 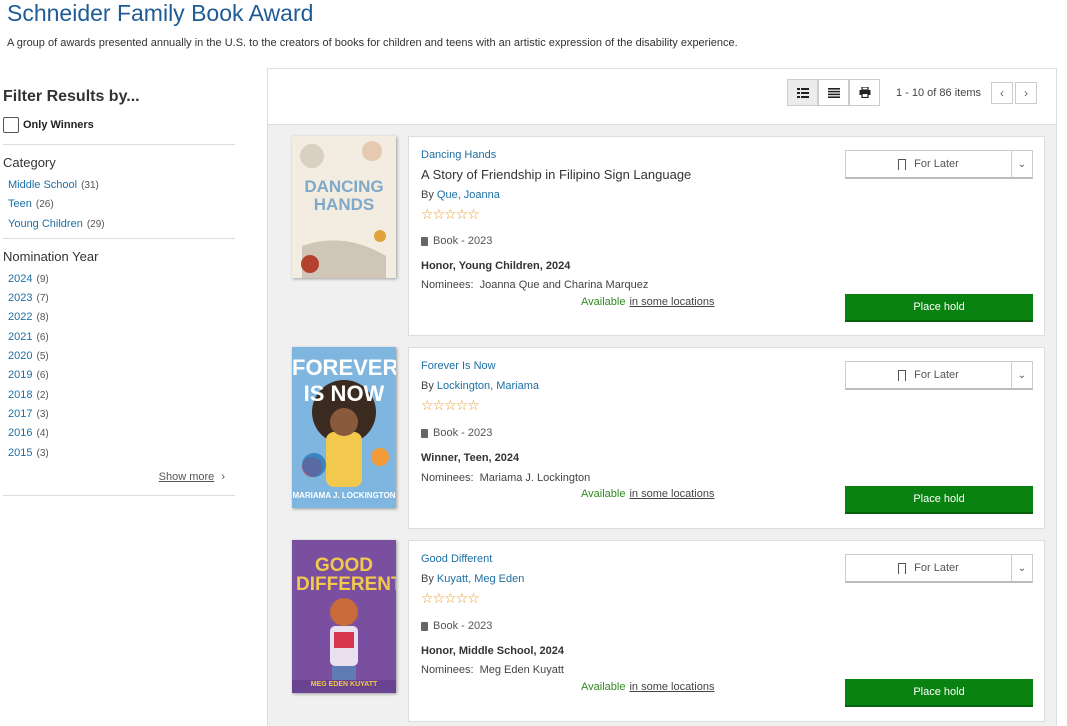 I want to click on previous-page-button: ‹, so click(x=1002, y=93).